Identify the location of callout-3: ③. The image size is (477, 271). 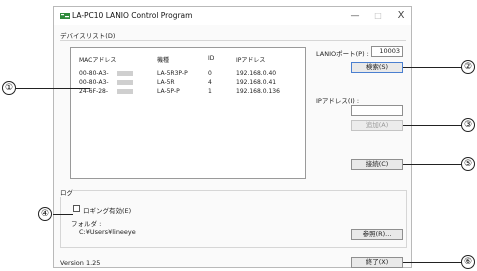
(468, 125).